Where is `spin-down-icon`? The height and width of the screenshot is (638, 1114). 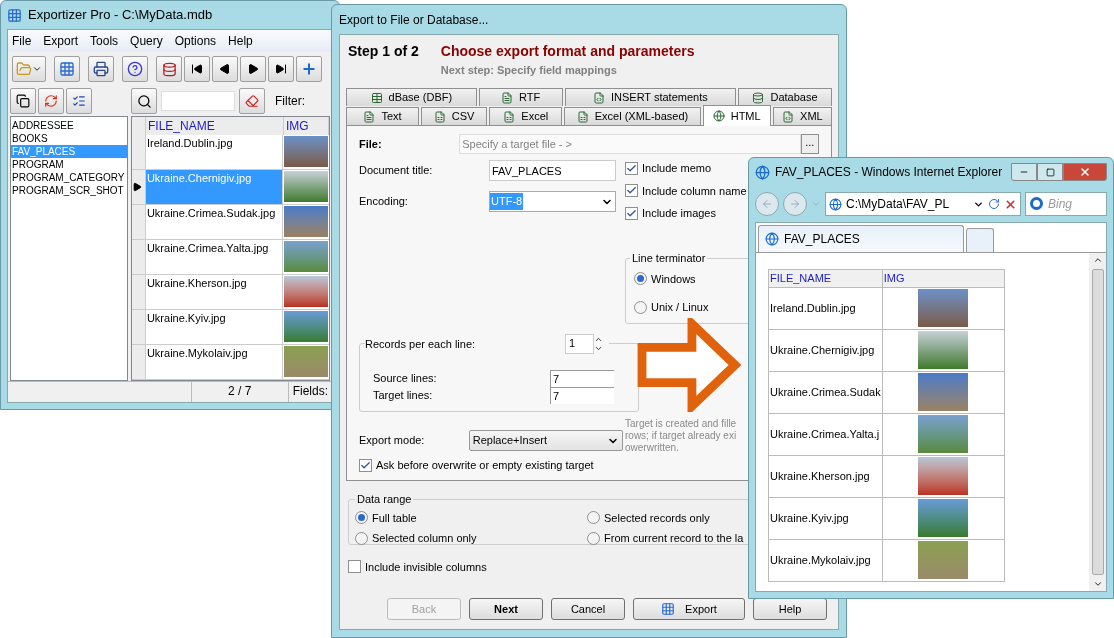 spin-down-icon is located at coordinates (599, 348).